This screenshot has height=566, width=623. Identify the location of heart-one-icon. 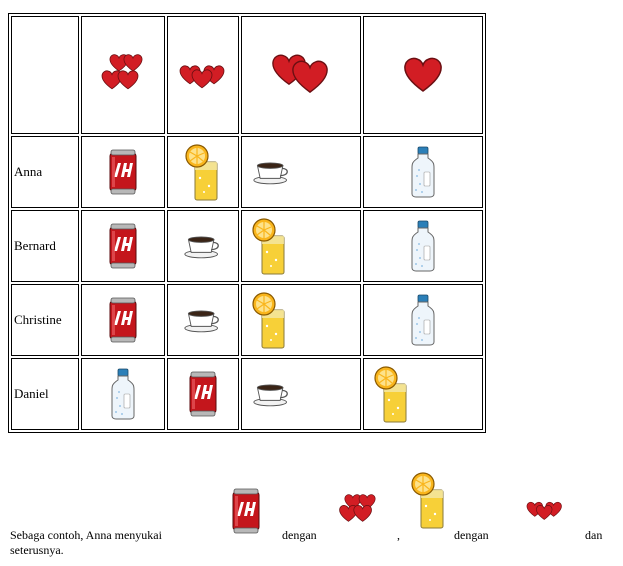
(423, 74).